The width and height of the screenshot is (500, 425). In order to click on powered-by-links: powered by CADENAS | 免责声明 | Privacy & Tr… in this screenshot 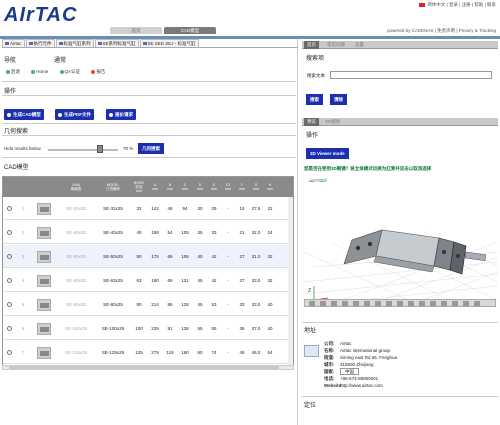, I will do `click(441, 31)`.